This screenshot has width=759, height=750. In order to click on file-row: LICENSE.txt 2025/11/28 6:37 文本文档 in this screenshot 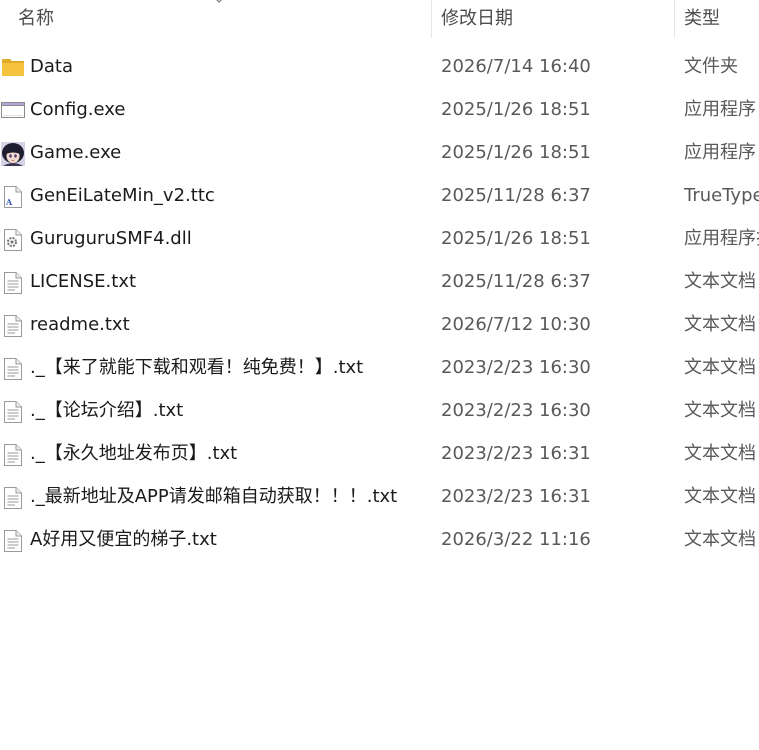, I will do `click(379, 281)`.